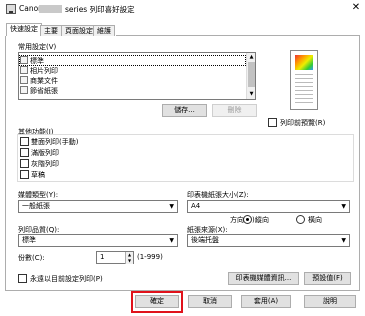 Image resolution: width=365 pixels, height=316 pixels. I want to click on list-scrollbar: ▲ ▼, so click(250, 76).